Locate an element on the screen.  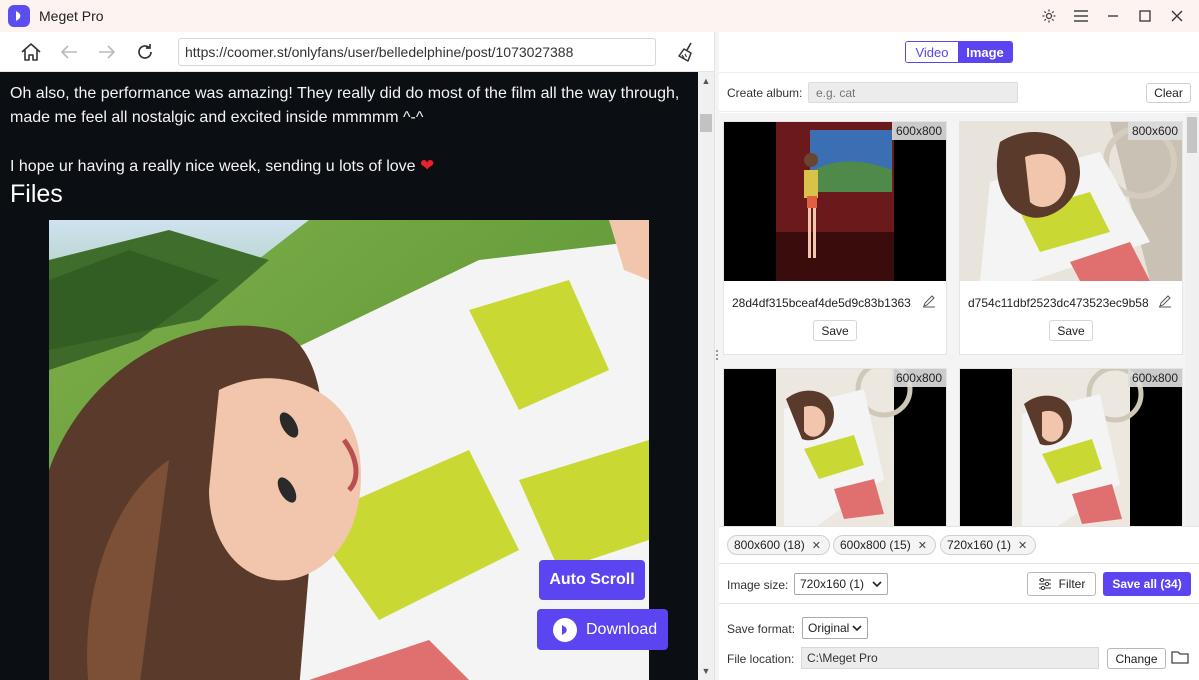
window-controls is located at coordinates (1113, 16).